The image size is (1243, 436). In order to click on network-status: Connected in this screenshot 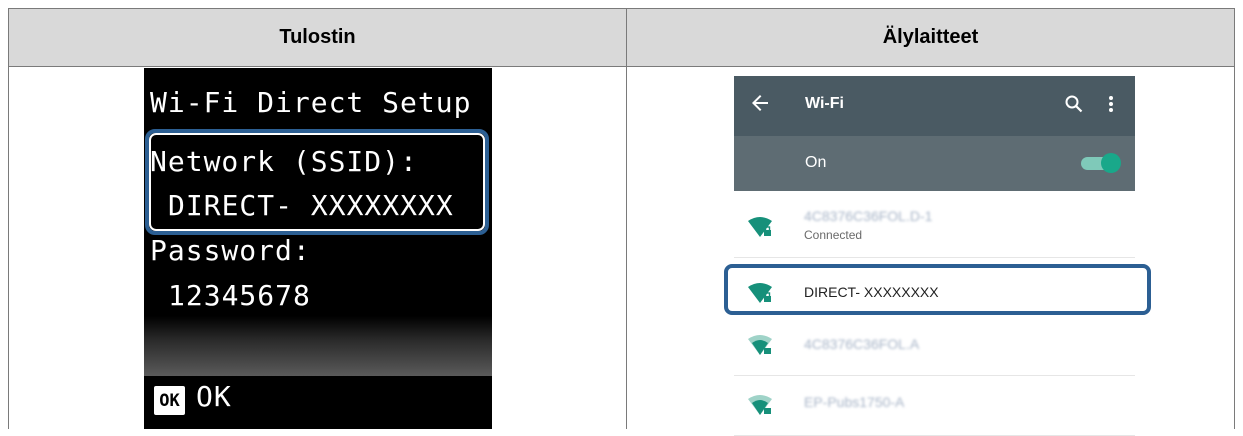, I will do `click(833, 235)`.